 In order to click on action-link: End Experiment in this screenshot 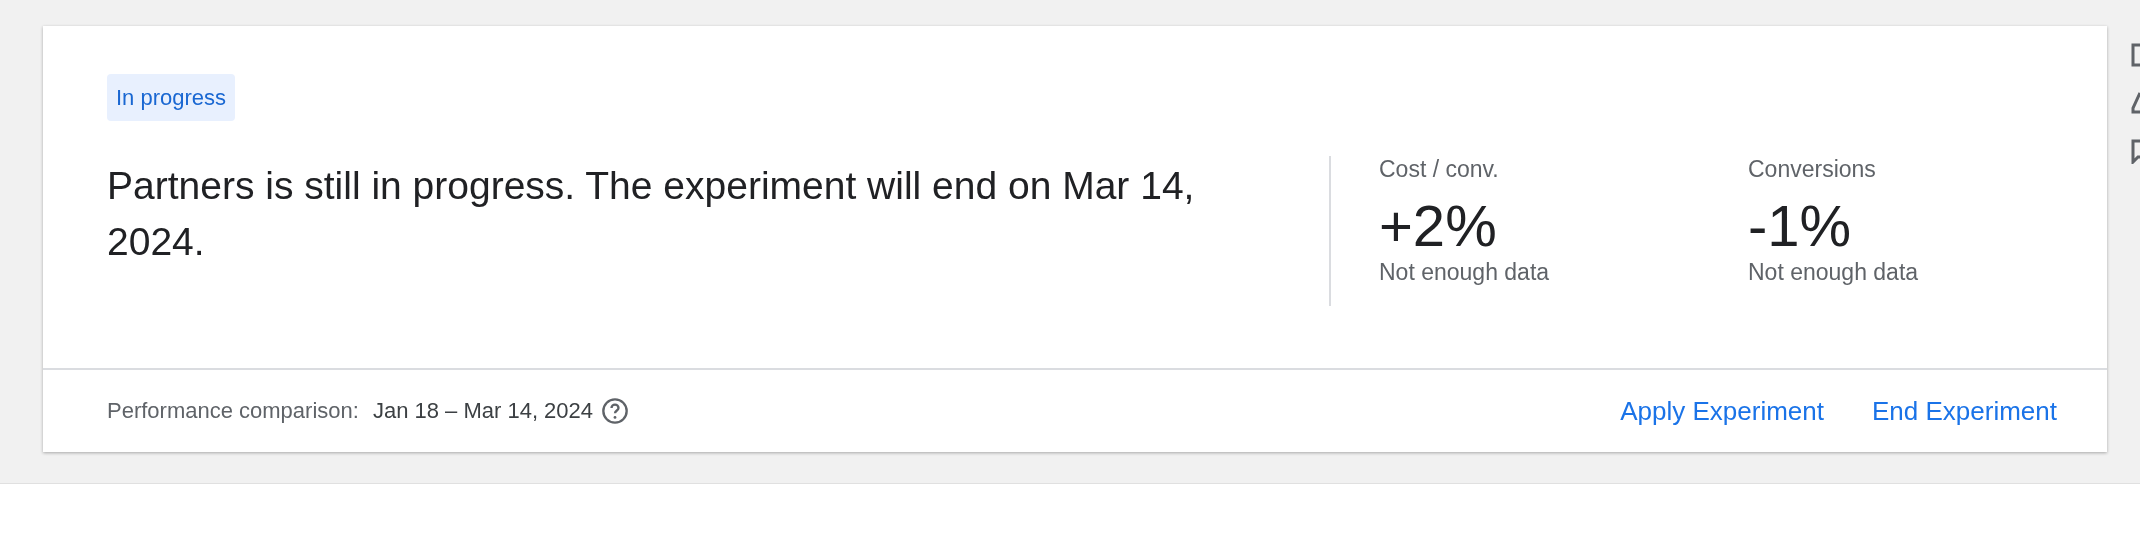, I will do `click(1964, 411)`.